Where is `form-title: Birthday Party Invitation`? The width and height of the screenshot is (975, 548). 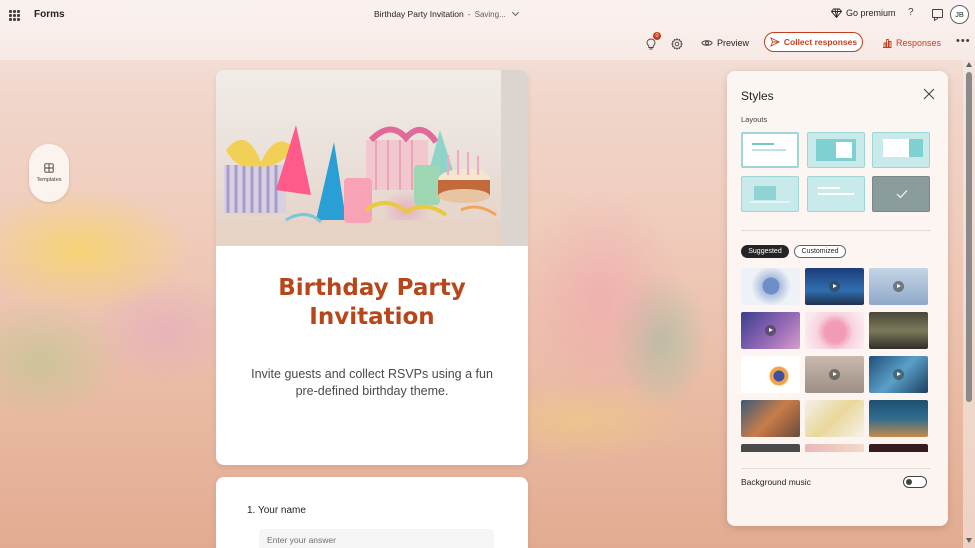
form-title: Birthday Party Invitation is located at coordinates (372, 303).